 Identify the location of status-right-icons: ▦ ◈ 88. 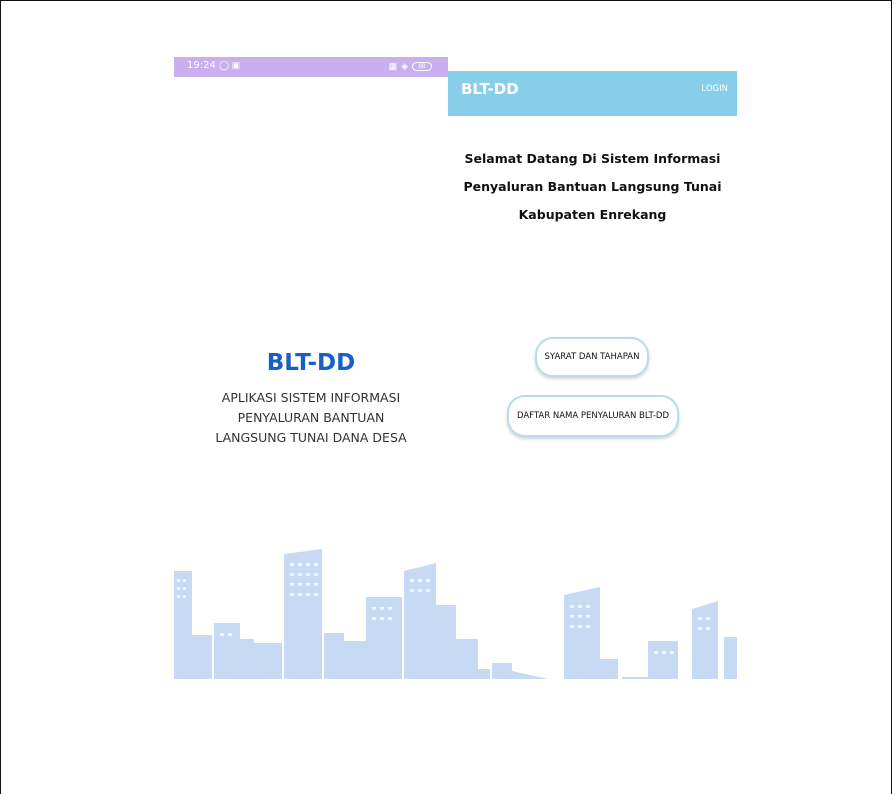
(410, 66).